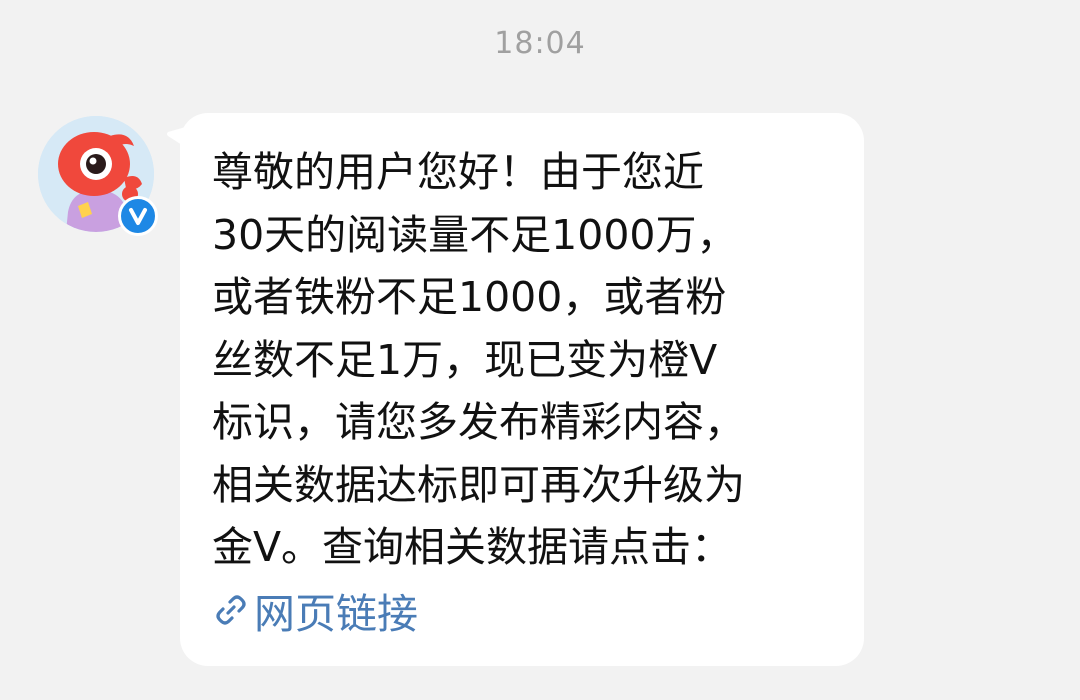  I want to click on link-icon, so click(231, 609).